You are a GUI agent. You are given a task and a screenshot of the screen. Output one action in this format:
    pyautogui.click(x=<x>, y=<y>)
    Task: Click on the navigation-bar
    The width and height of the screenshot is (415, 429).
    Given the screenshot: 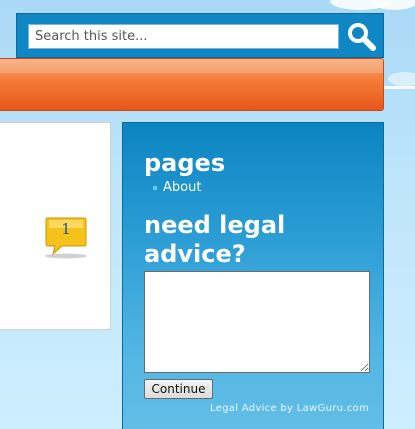 What is the action you would take?
    pyautogui.click(x=192, y=84)
    